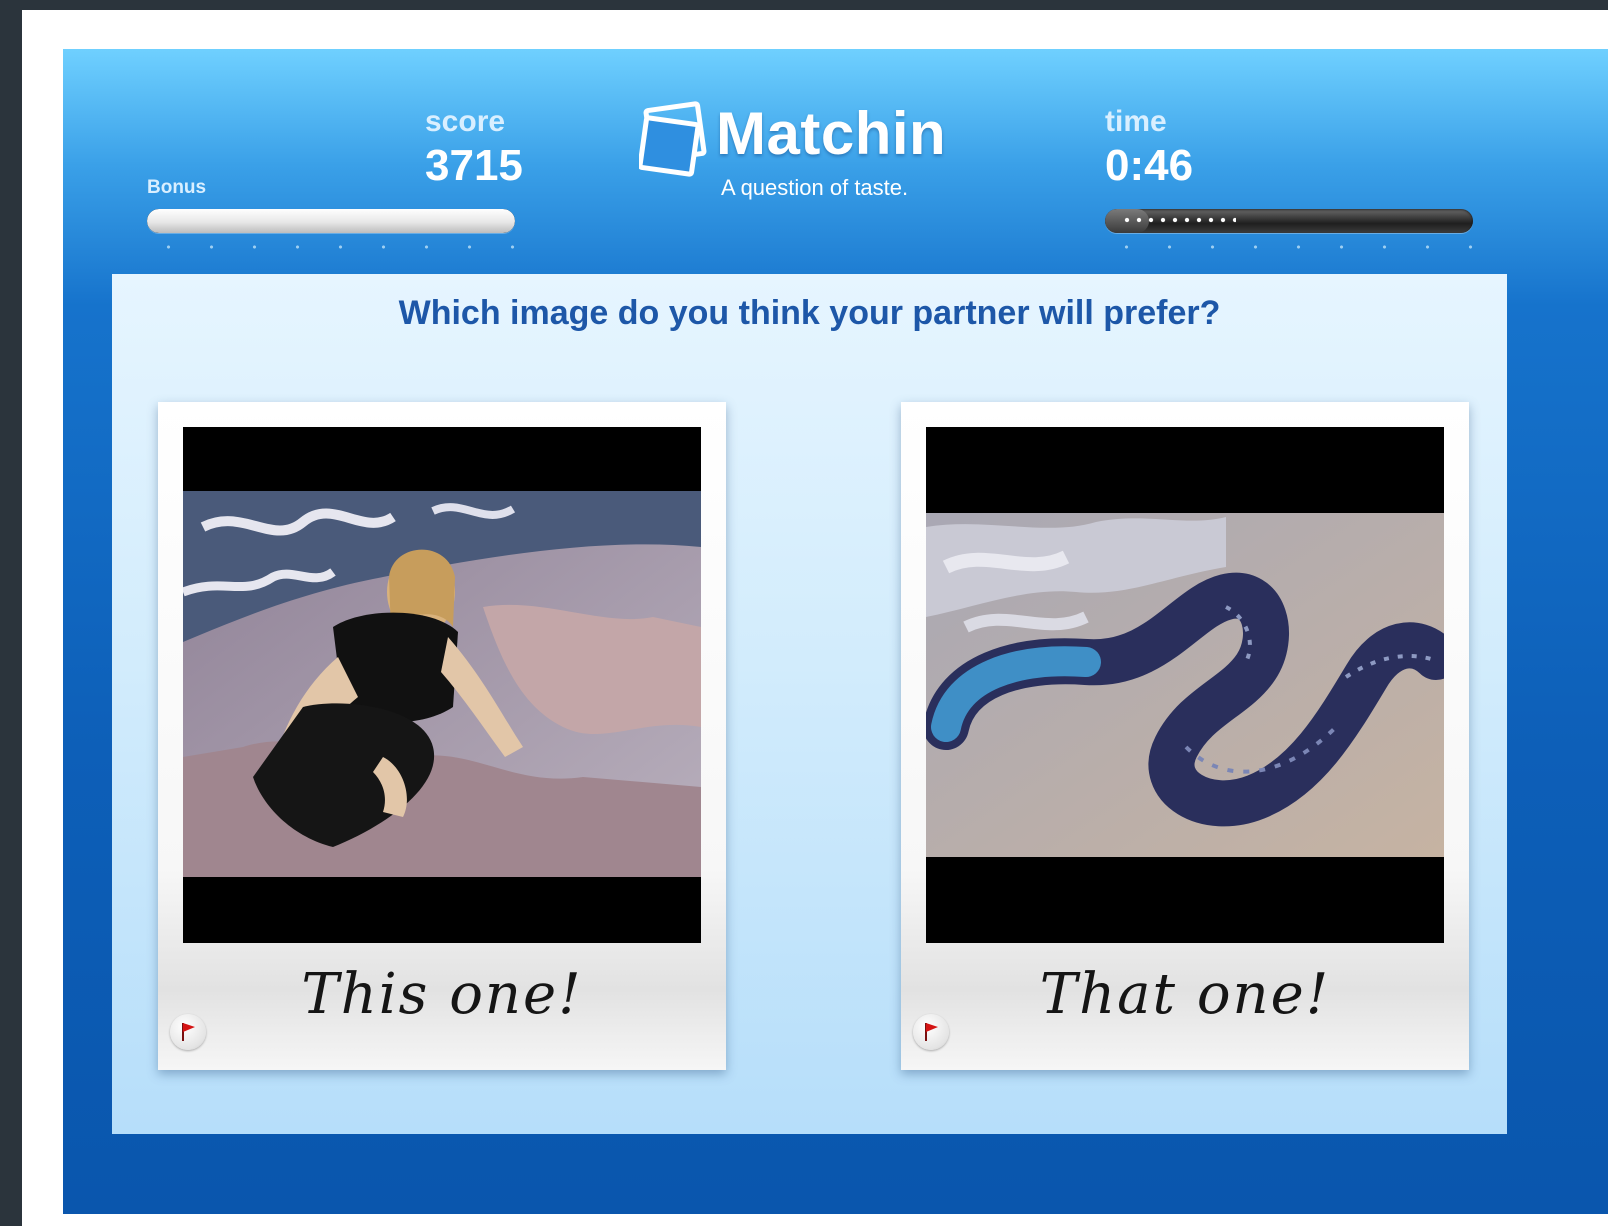 This screenshot has width=1608, height=1226. I want to click on time-meter, so click(1289, 221).